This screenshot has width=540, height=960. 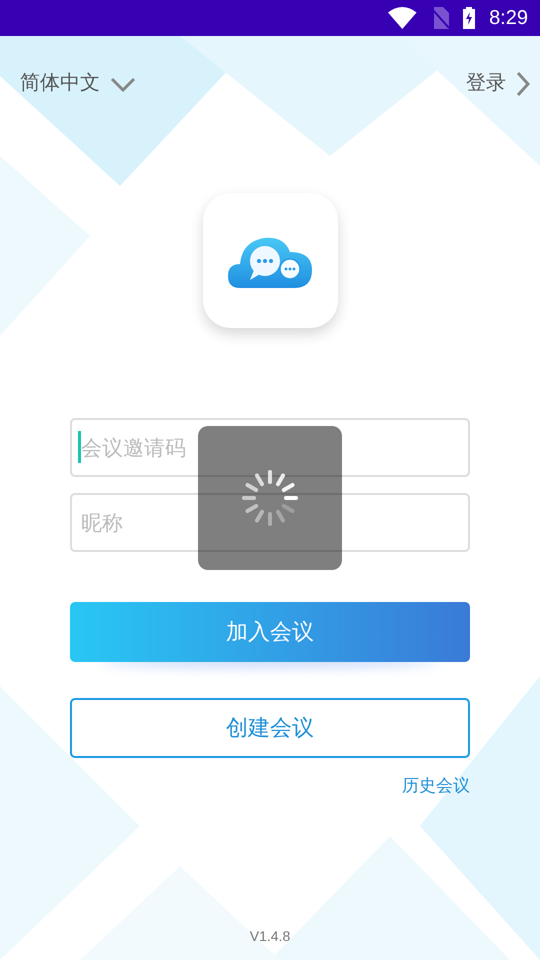 I want to click on create-button: 创建会议, so click(x=270, y=728).